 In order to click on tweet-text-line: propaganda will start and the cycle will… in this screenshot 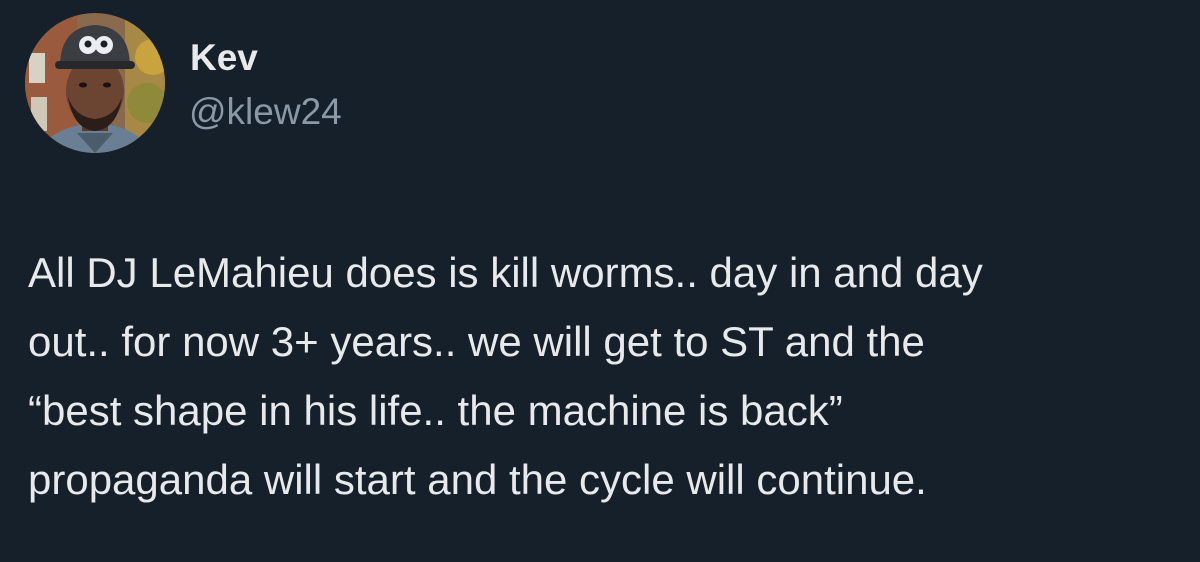, I will do `click(477, 479)`.